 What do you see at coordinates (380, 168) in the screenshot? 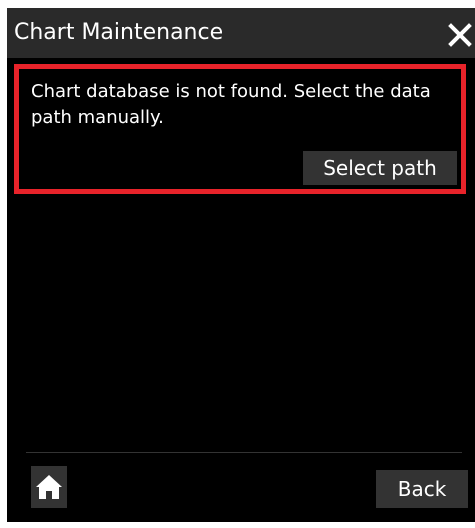
I see `select-path-button: Select path` at bounding box center [380, 168].